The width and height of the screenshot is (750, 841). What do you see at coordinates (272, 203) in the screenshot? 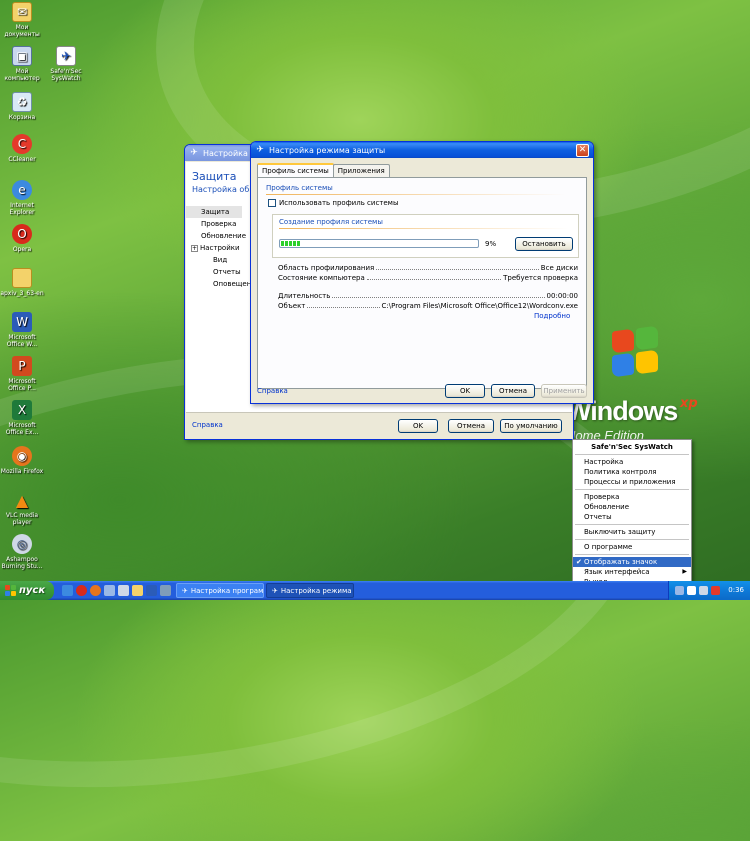
I see `use-profile-checkbox` at bounding box center [272, 203].